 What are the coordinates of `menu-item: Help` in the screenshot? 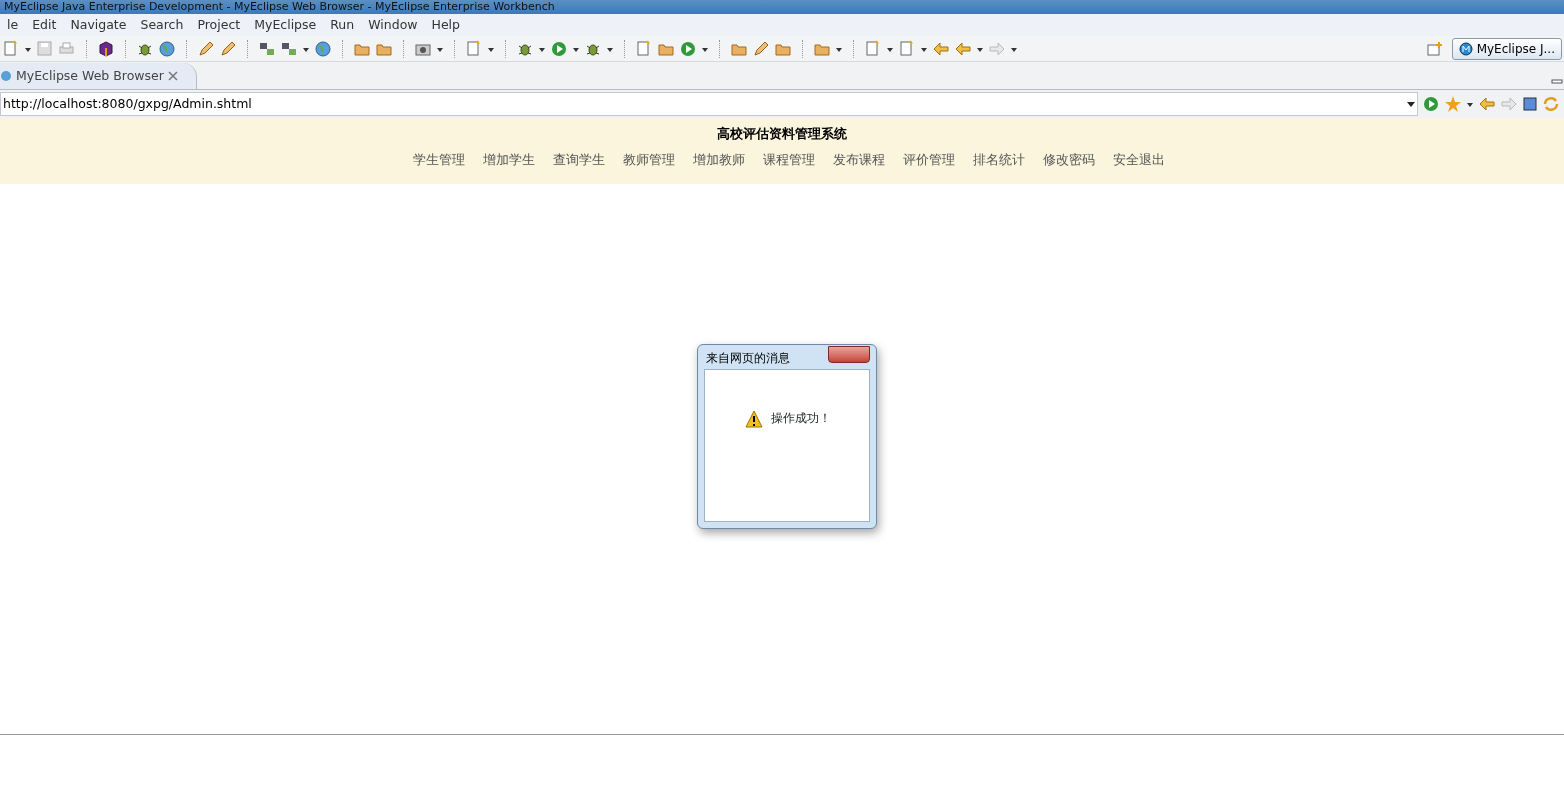 It's located at (445, 25).